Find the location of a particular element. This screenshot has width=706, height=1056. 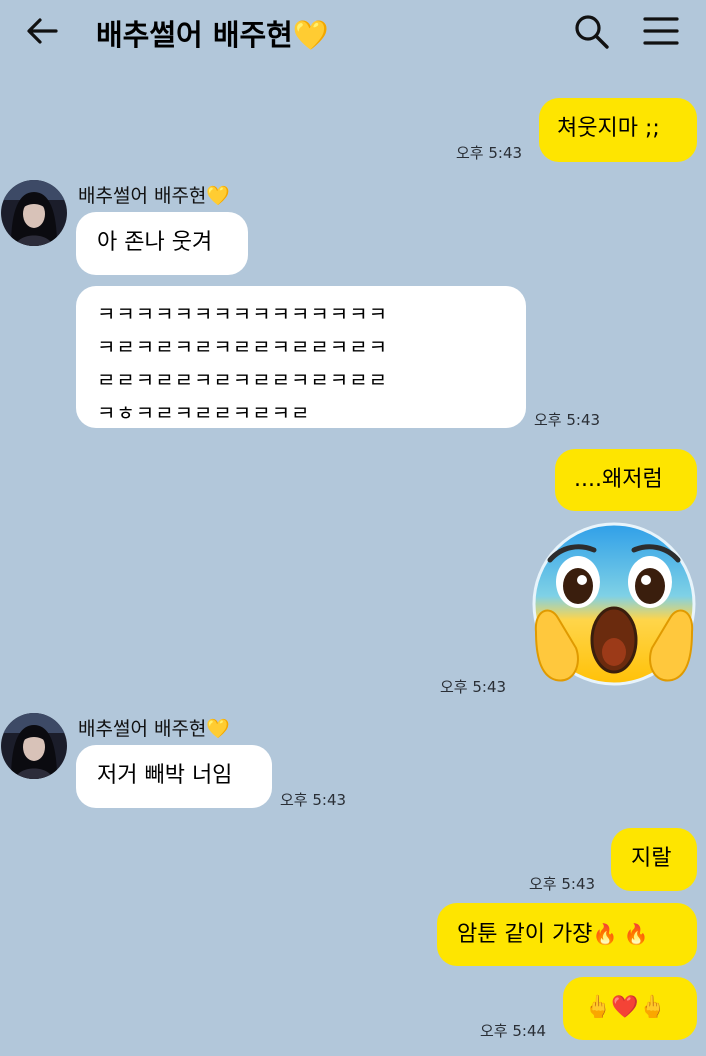

message-text: ....왜저럼 is located at coordinates (618, 479).